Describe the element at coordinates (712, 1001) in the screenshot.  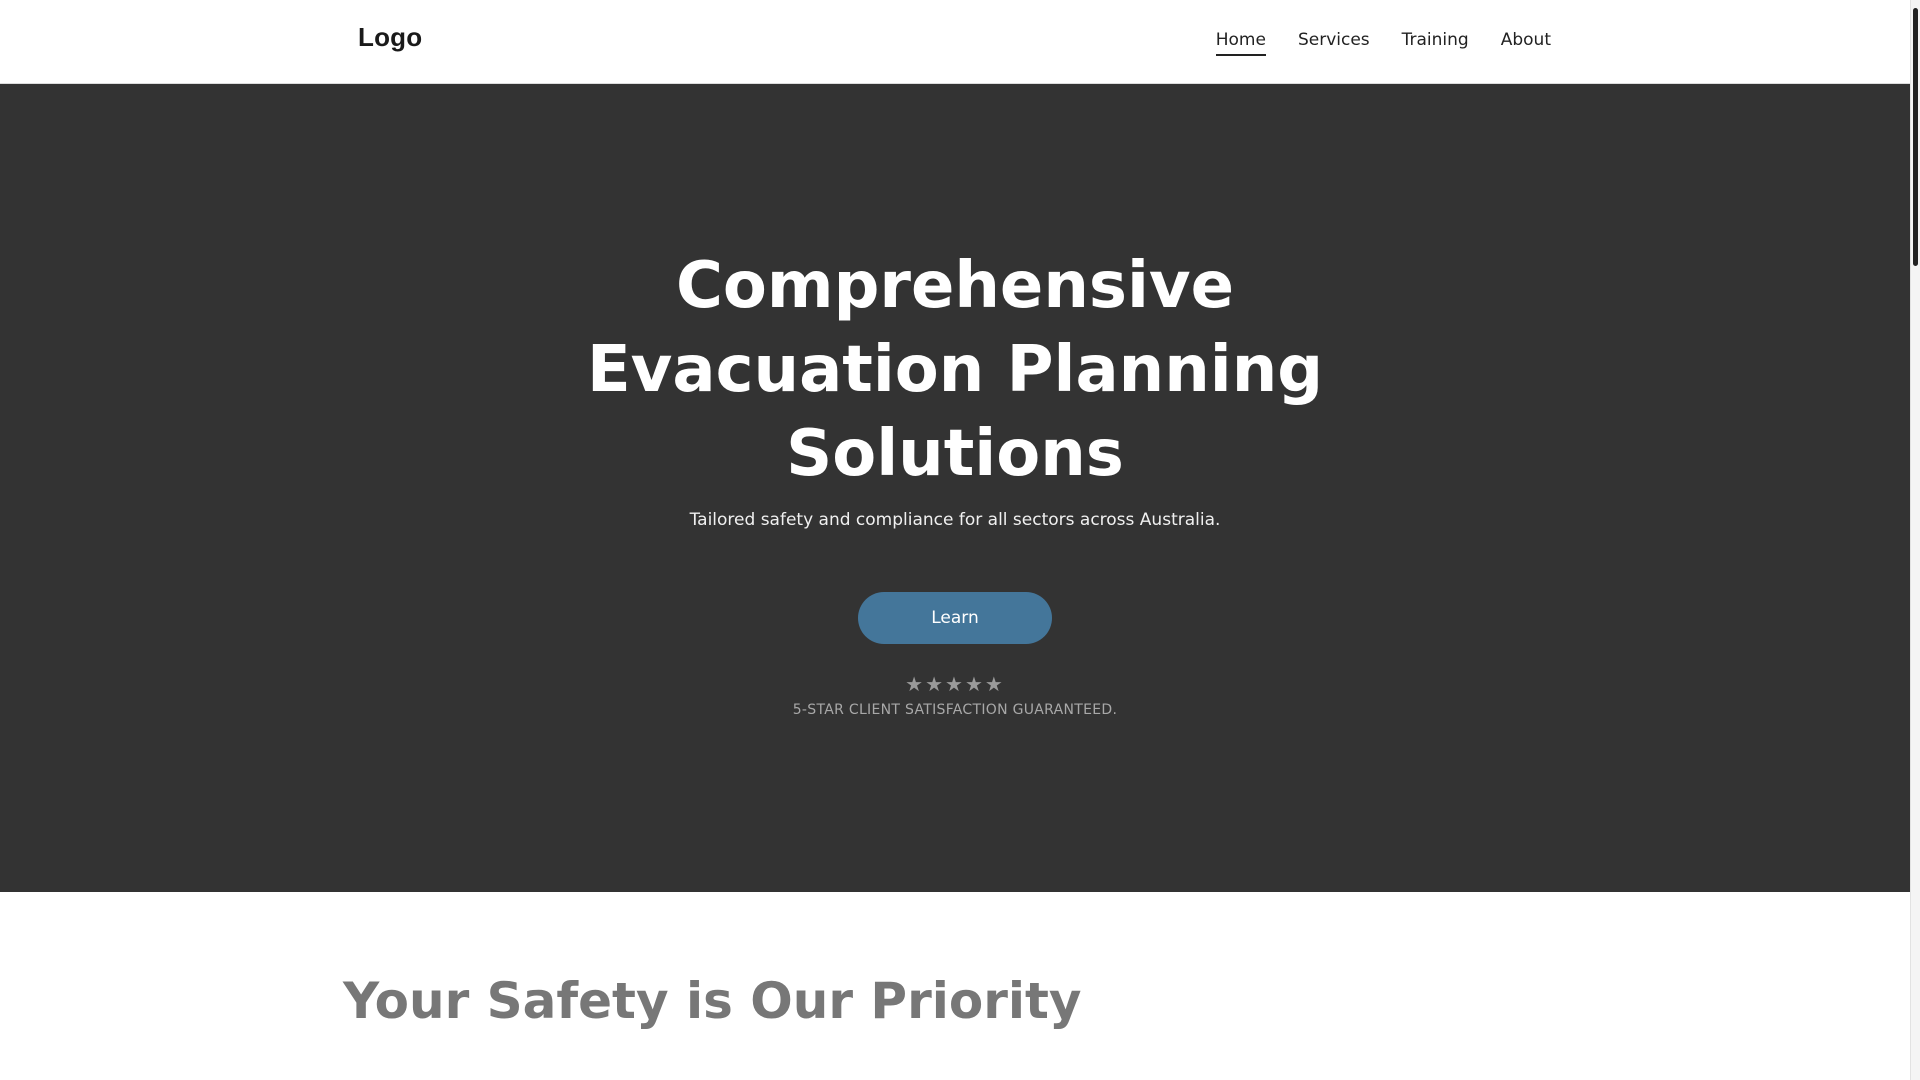
I see `section-title: Your Safety is Our Priority` at that location.